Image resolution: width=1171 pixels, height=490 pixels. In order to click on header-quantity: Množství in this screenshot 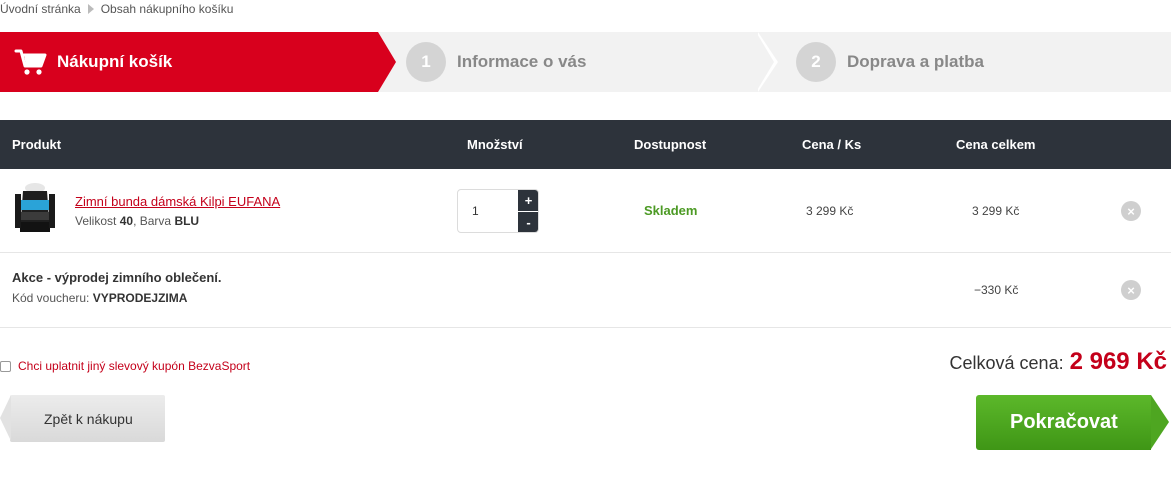, I will do `click(495, 144)`.